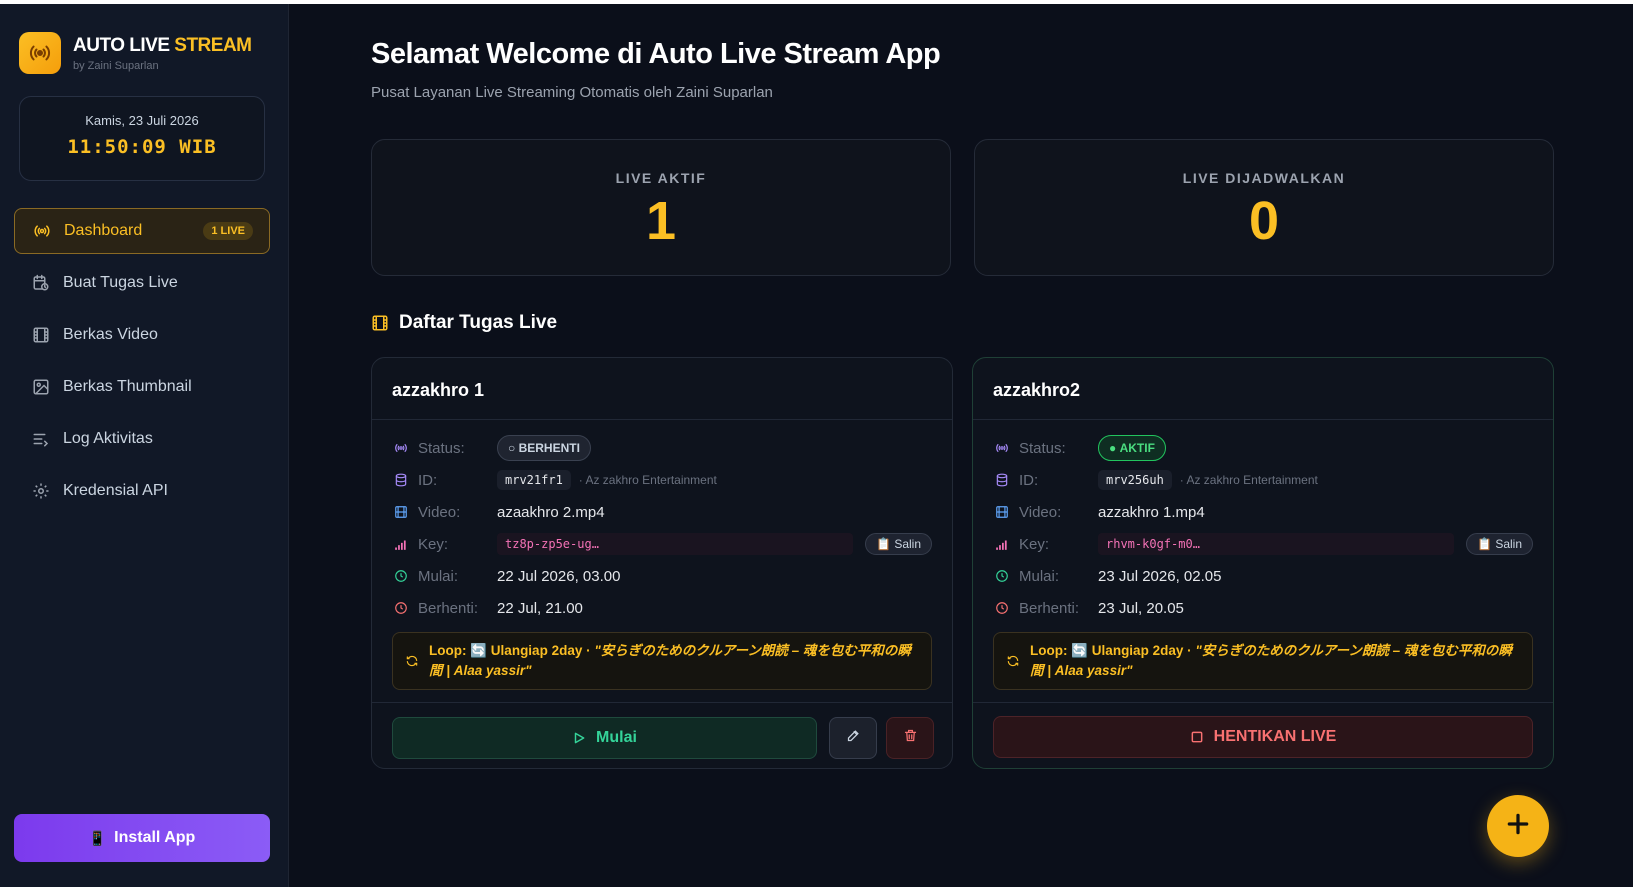 The height and width of the screenshot is (887, 1633). I want to click on key-row: Key: rhvm-k0gf-m0… 📋 Salin, so click(1263, 544).